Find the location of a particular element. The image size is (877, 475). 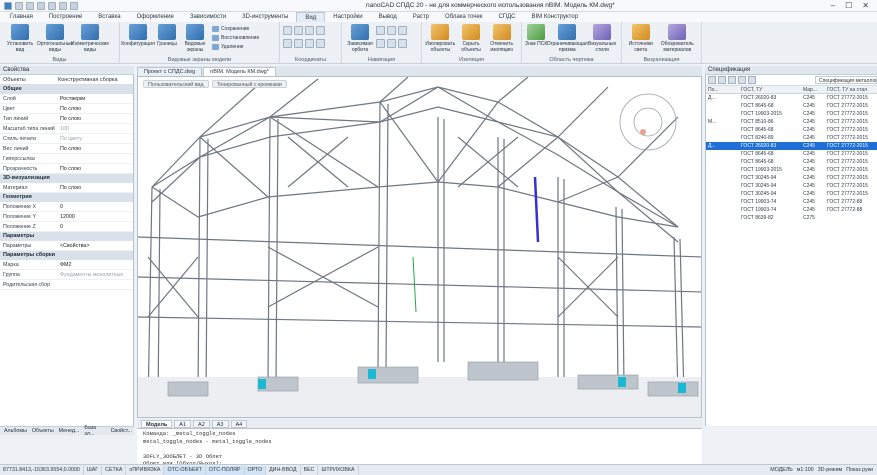

tab-albums: Альбомы is located at coordinates (15, 431).